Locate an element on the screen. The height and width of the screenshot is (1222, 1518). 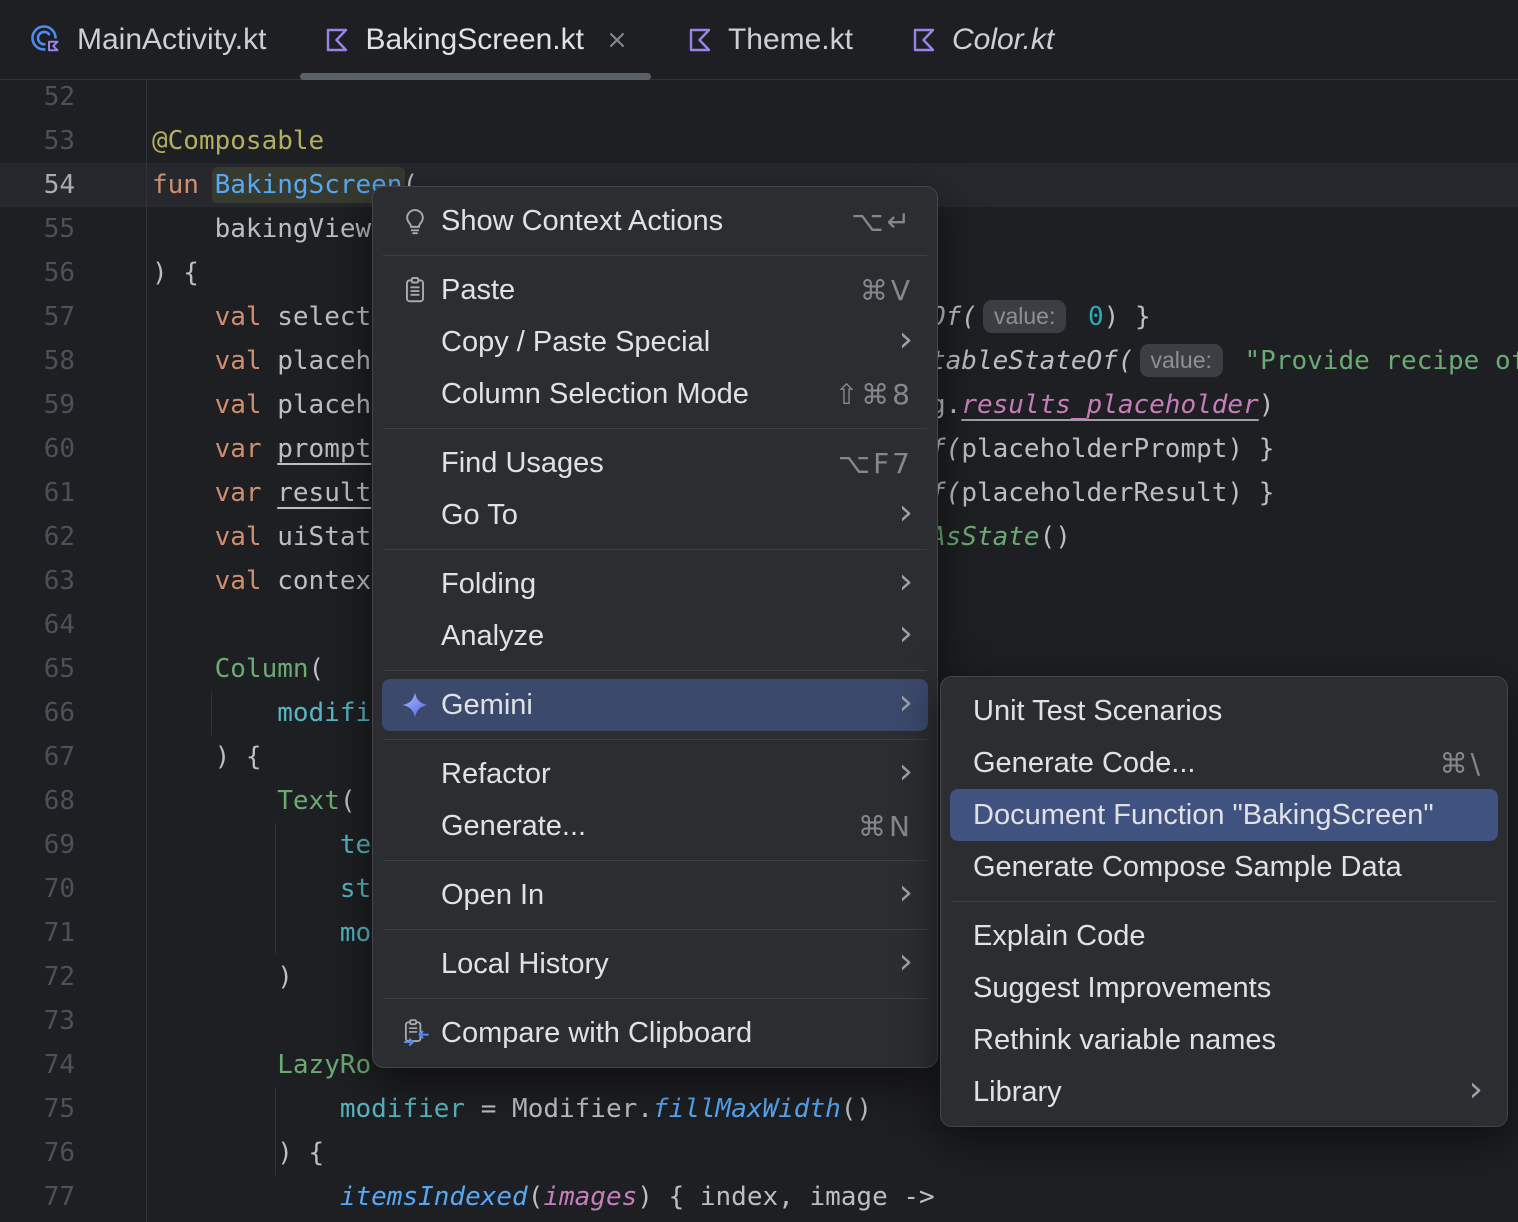
code-token: ) } is located at coordinates (1251, 449).